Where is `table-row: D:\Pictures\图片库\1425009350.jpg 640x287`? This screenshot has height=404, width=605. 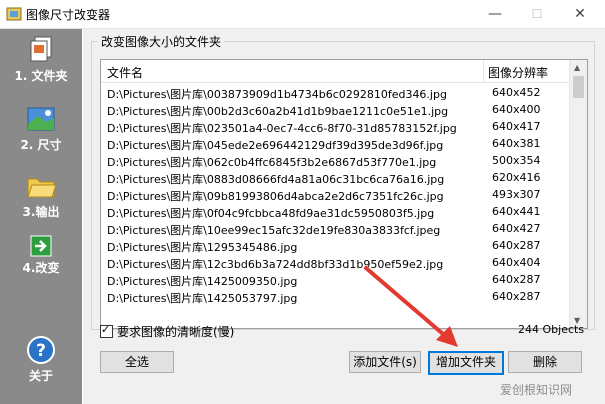
table-row: D:\Pictures\图片库\1425009350.jpg 640x287 is located at coordinates (335, 279).